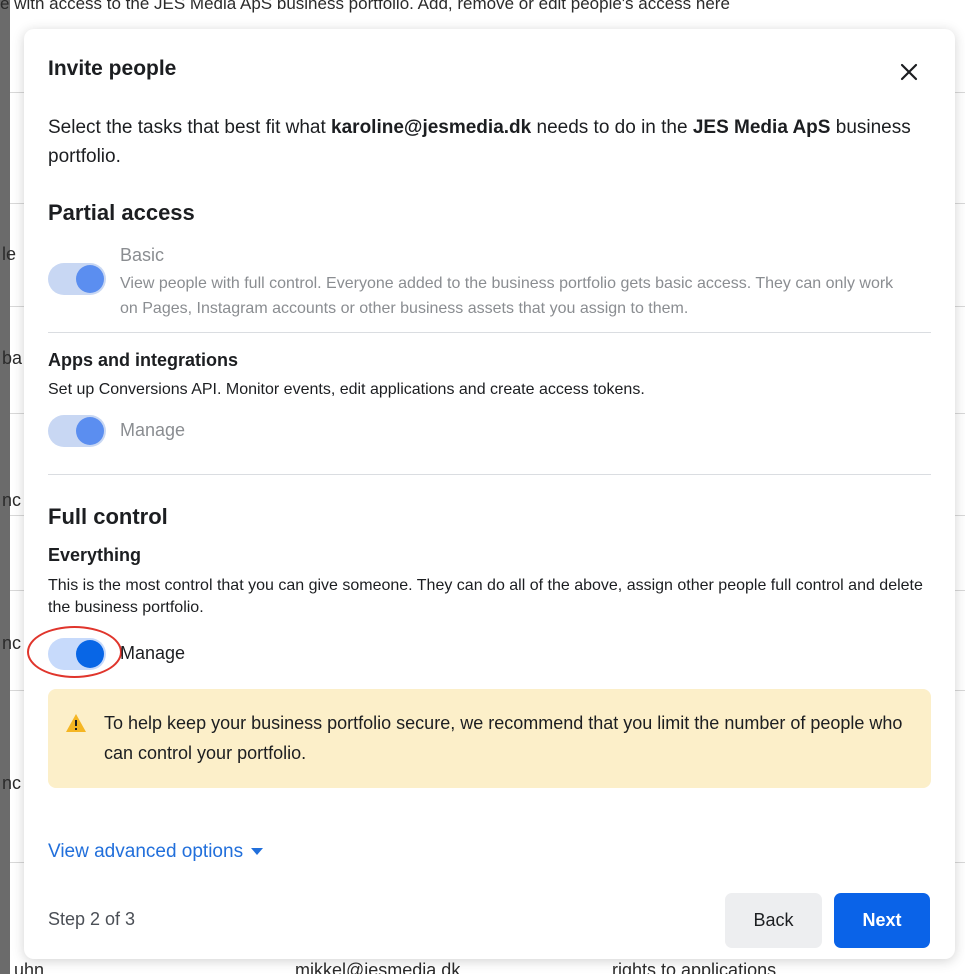 The height and width of the screenshot is (974, 965). I want to click on full-control-manage-label: Manage, so click(153, 653).